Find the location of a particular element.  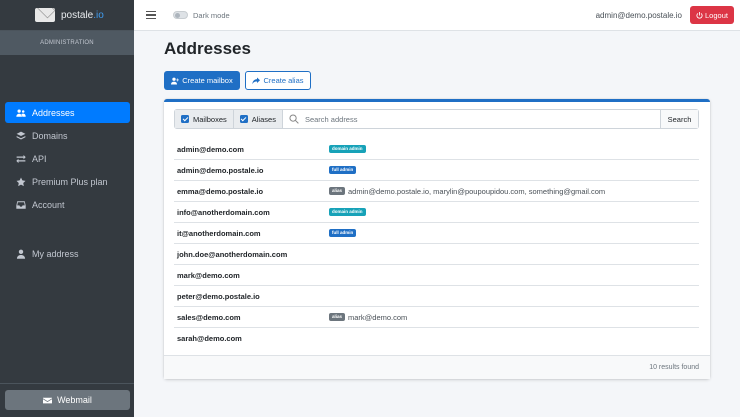

sidebar-item-label: Domains is located at coordinates (50, 135).